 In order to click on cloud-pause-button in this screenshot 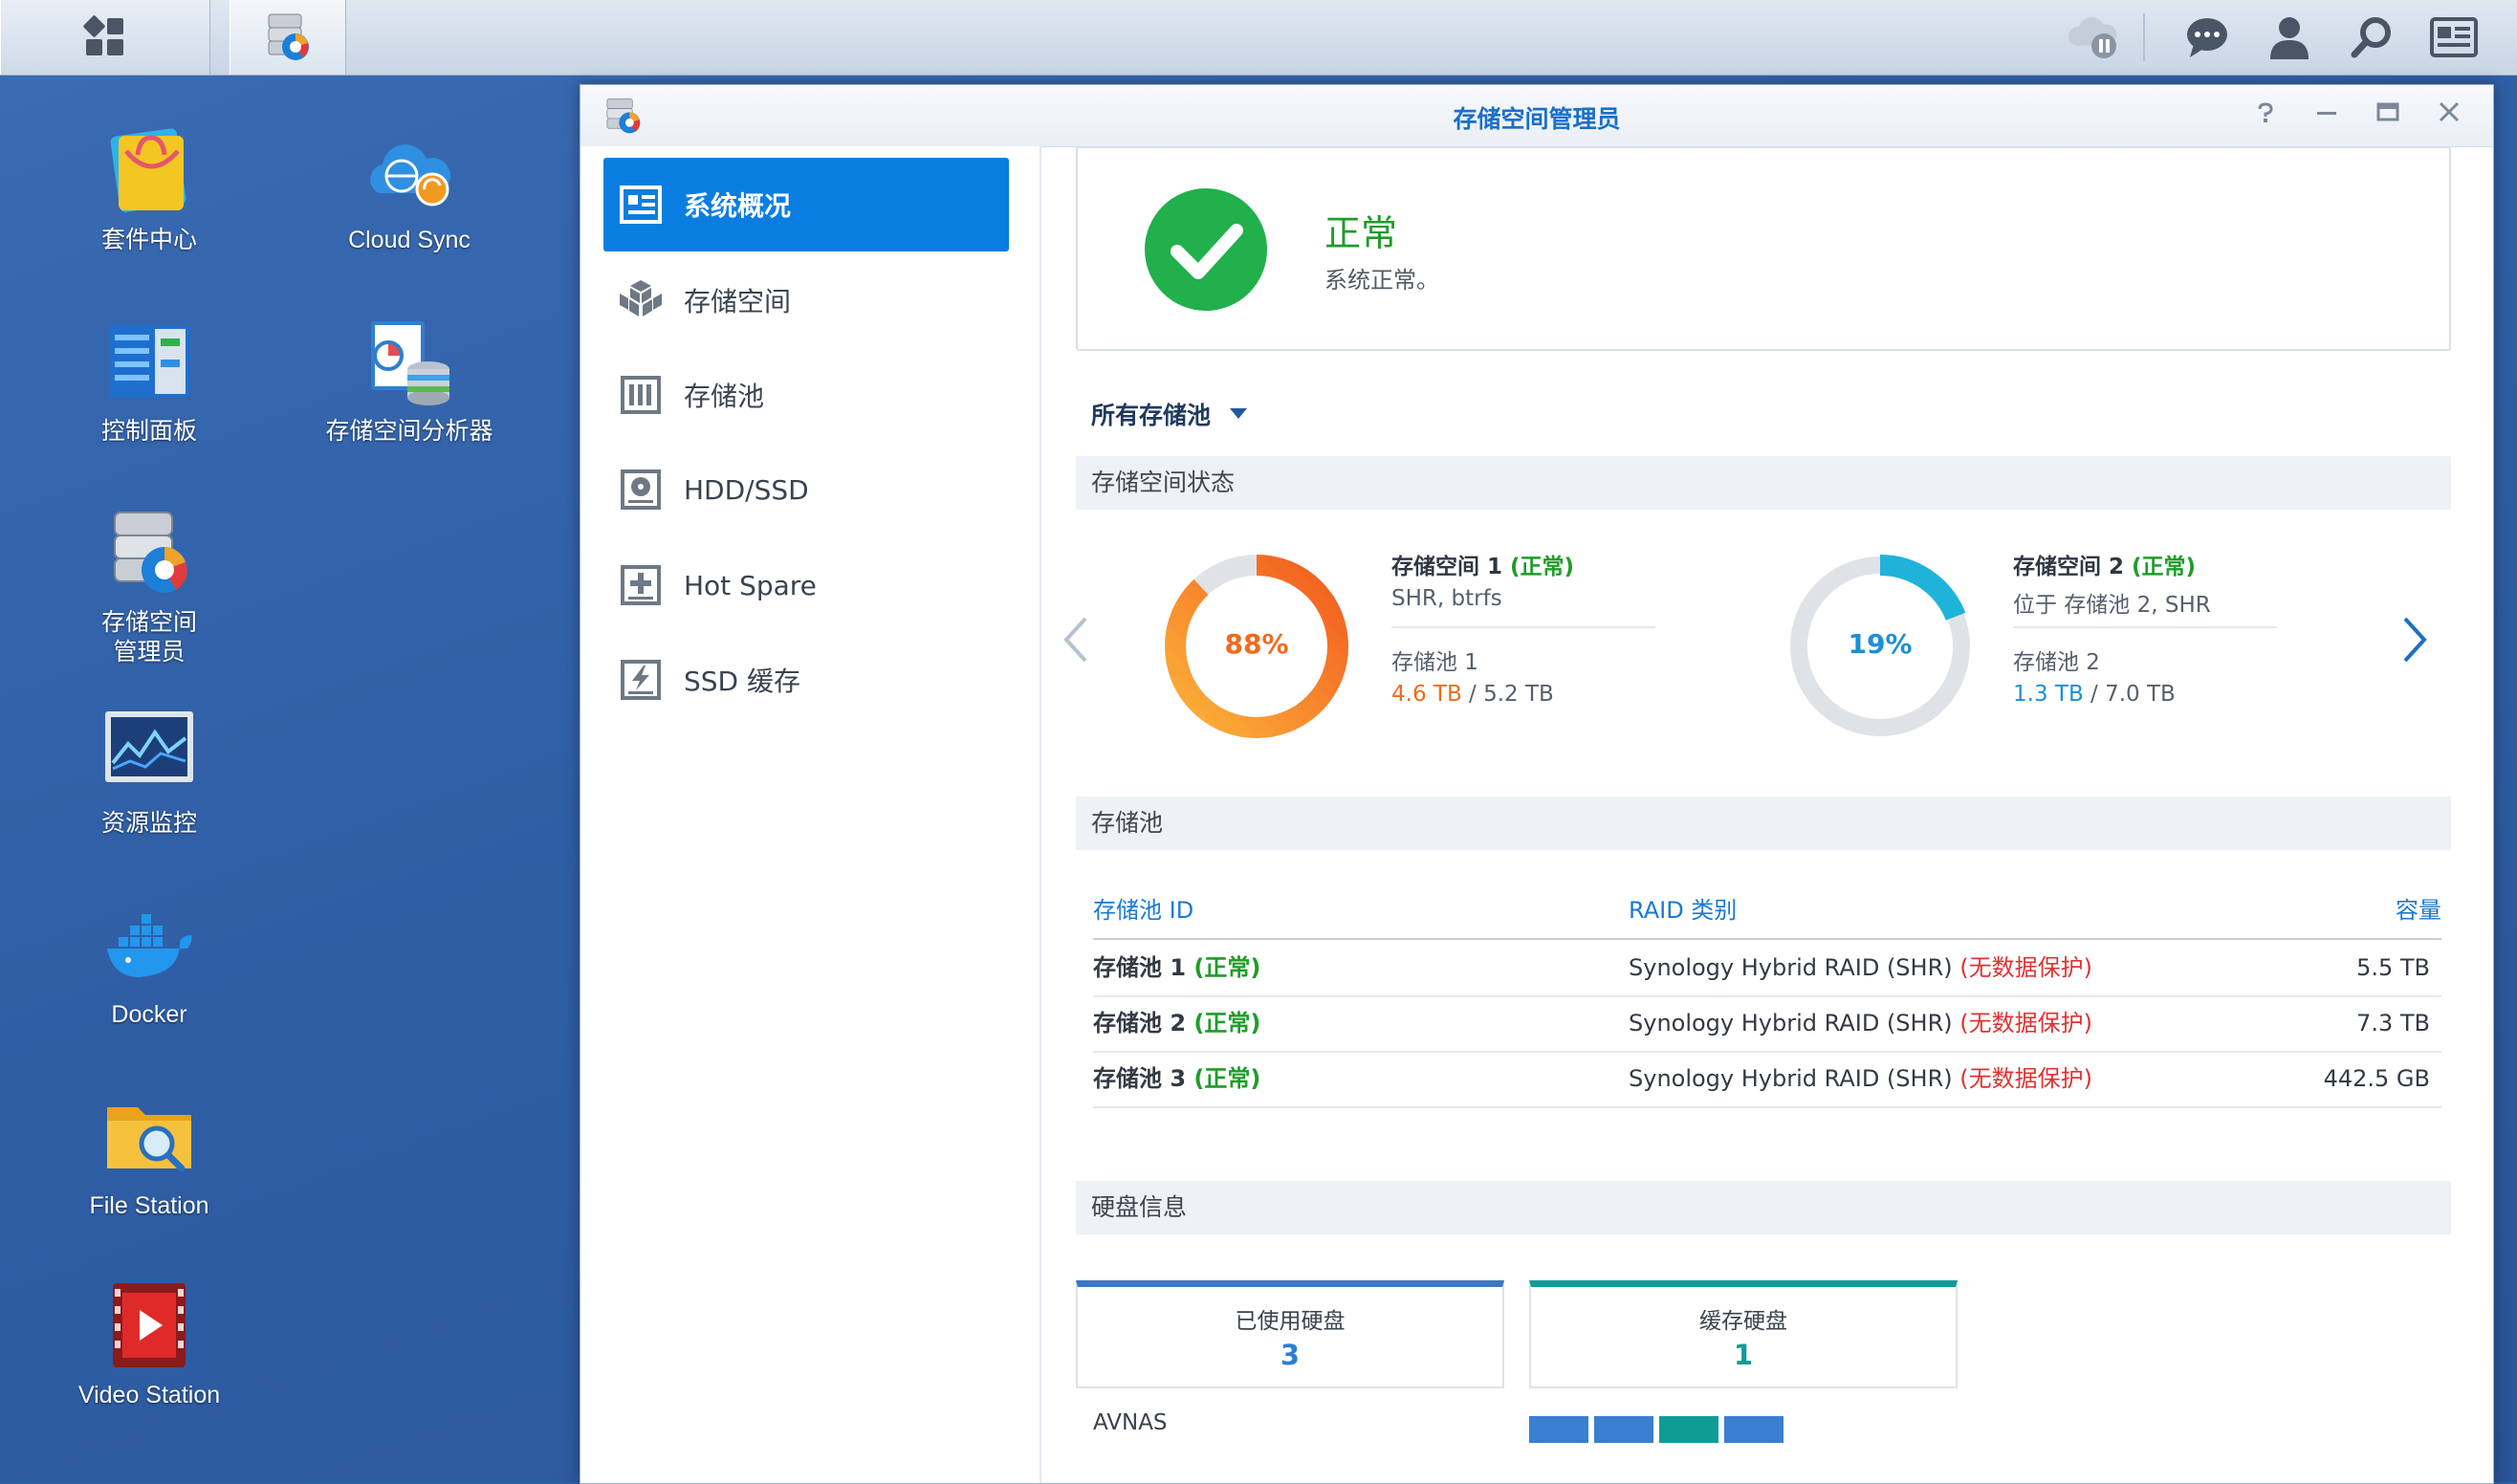, I will do `click(2092, 37)`.